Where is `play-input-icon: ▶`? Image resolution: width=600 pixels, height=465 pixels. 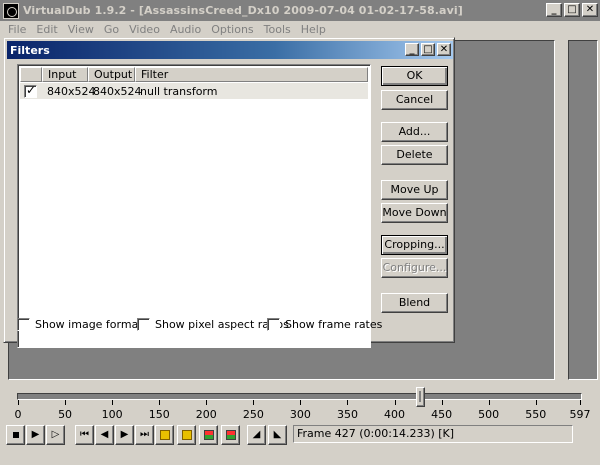
play-input-icon: ▶ is located at coordinates (35, 434).